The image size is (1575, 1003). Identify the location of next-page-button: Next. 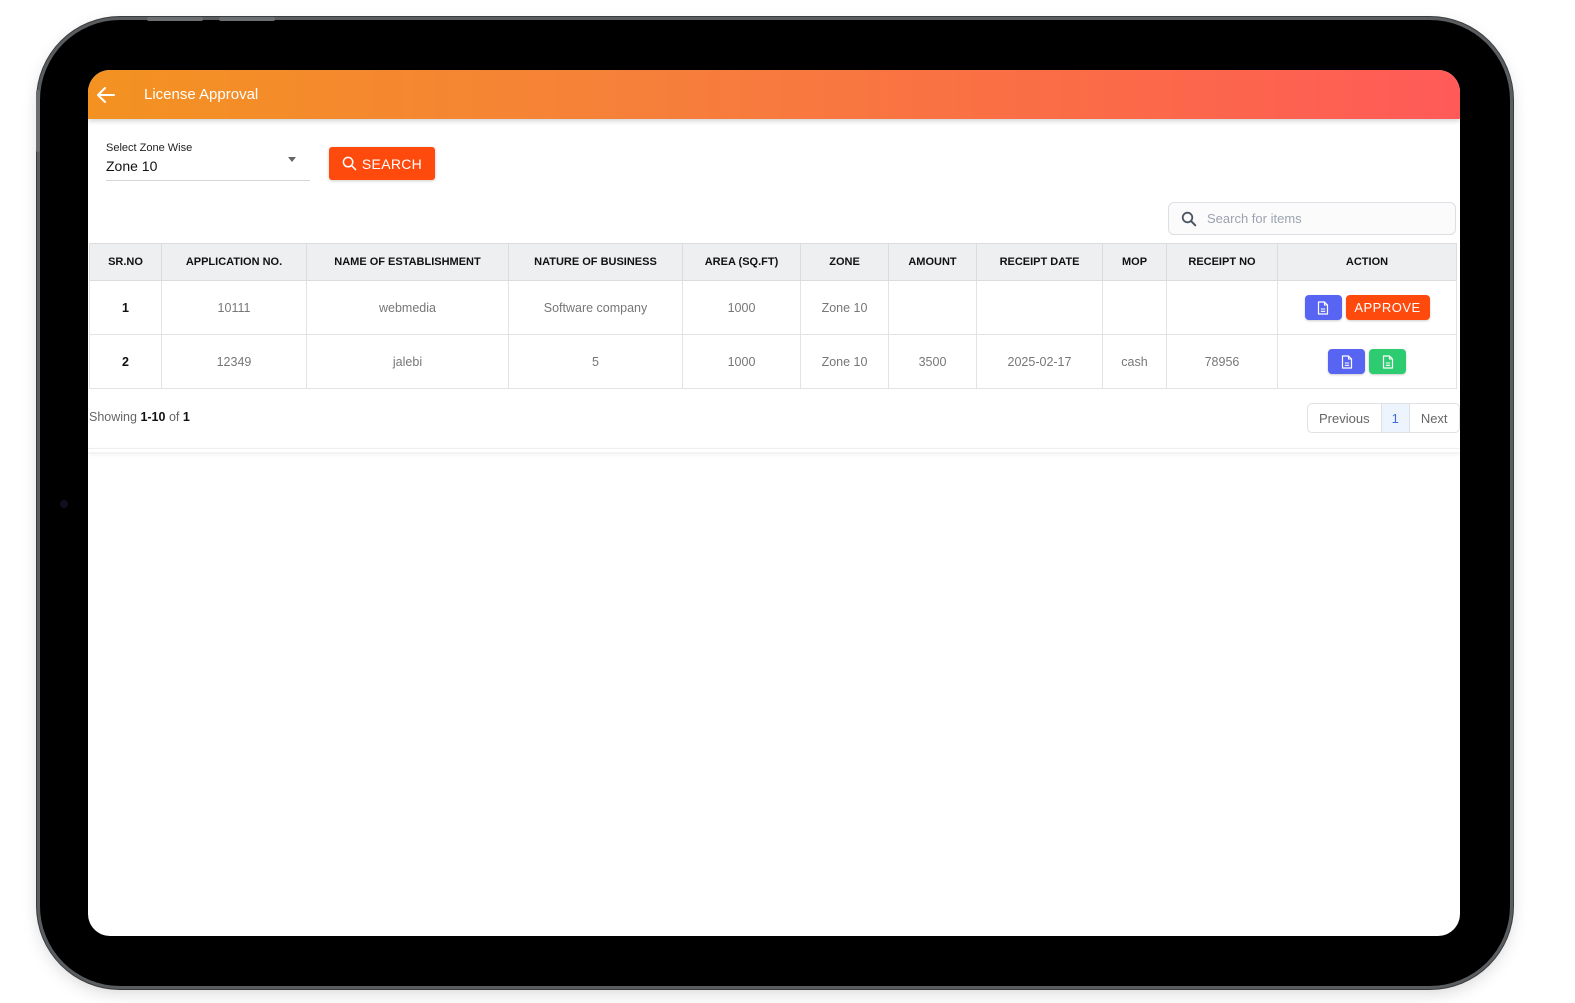
(1434, 418).